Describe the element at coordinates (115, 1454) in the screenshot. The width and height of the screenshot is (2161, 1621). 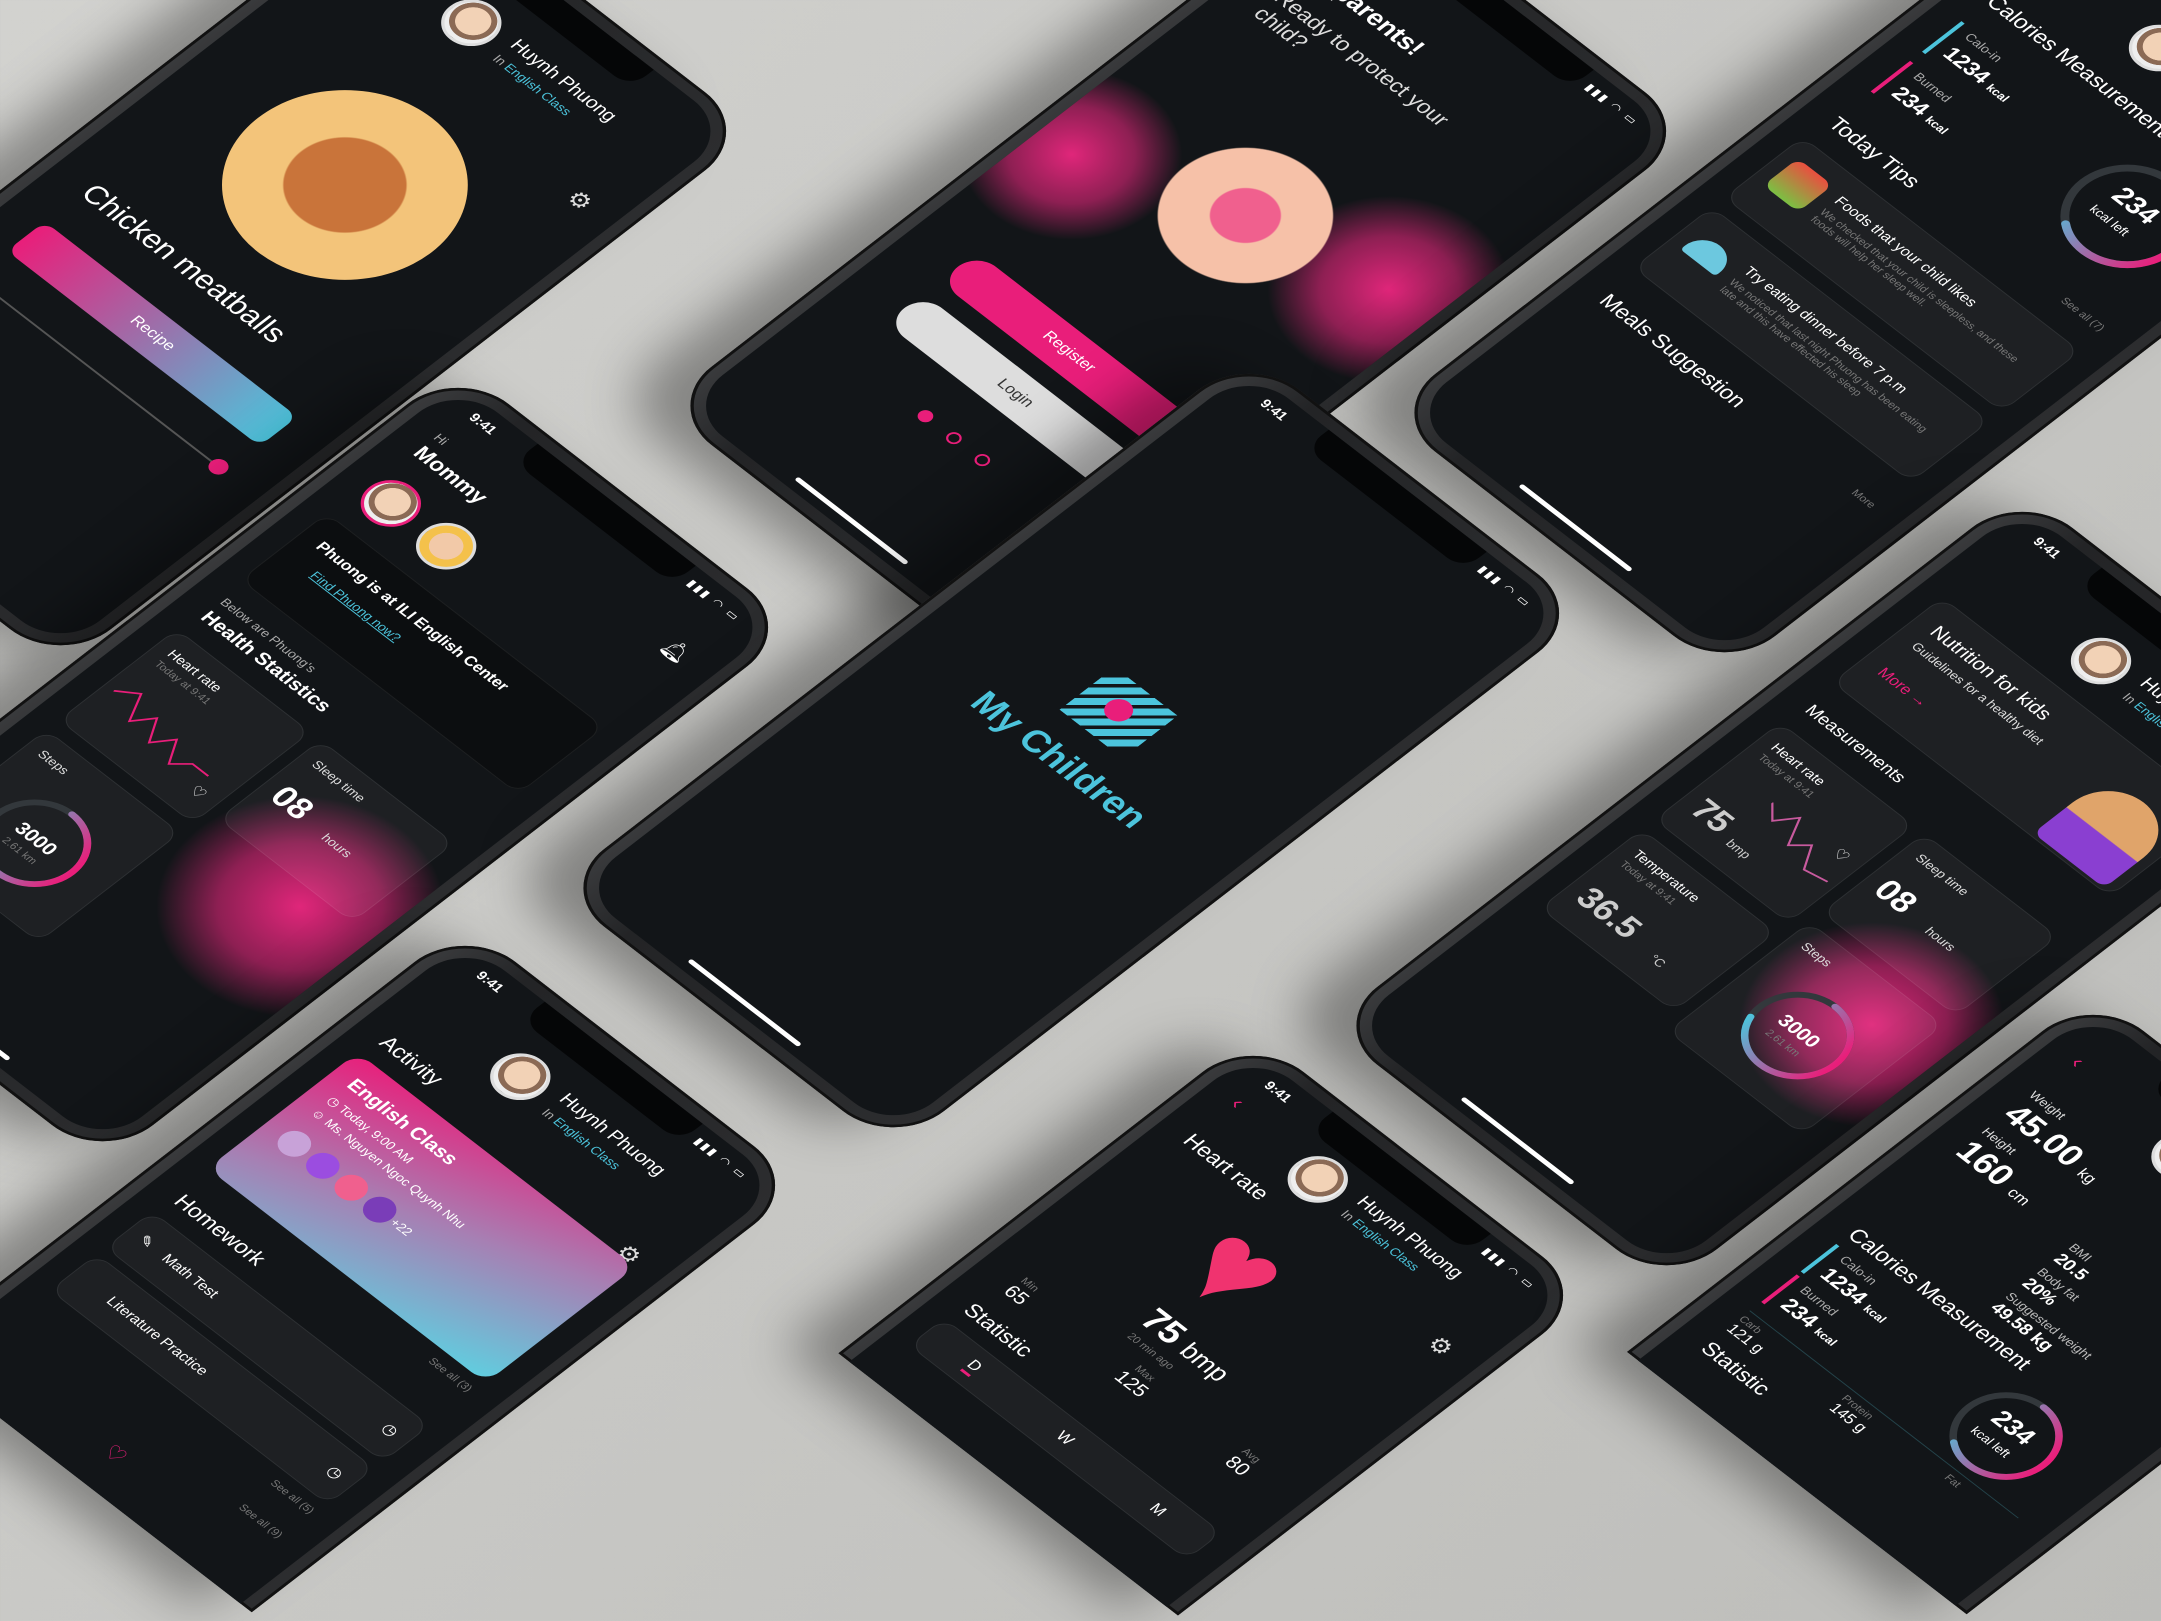
I see `heart-nav-icon: ♡` at that location.